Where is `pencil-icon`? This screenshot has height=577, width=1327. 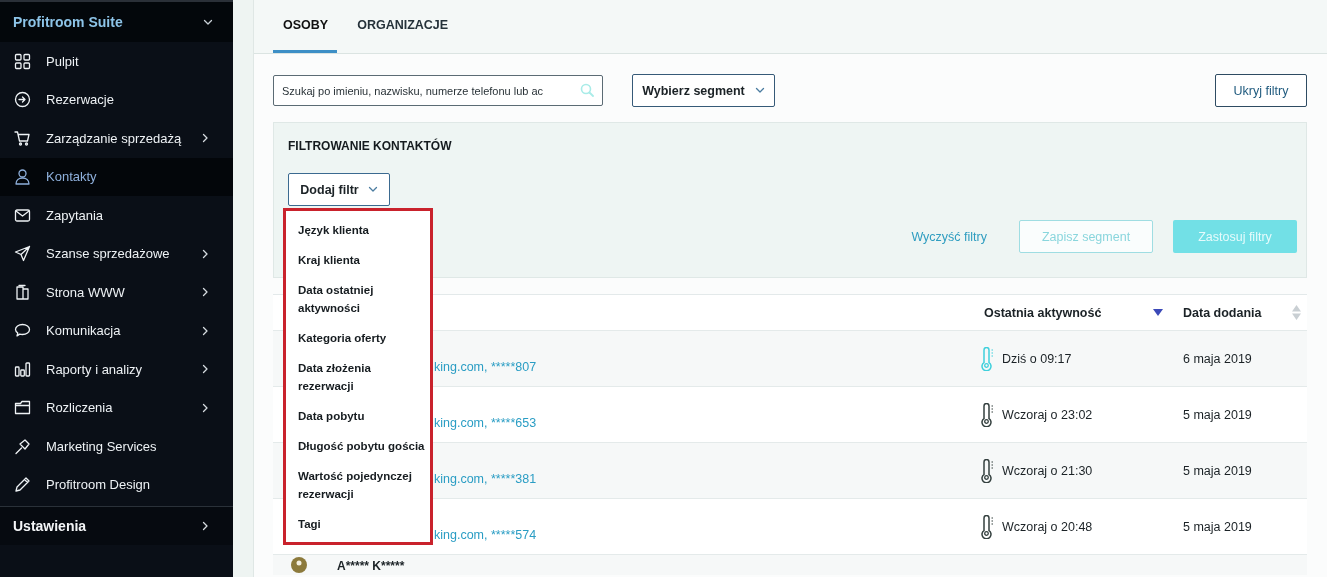 pencil-icon is located at coordinates (22, 485).